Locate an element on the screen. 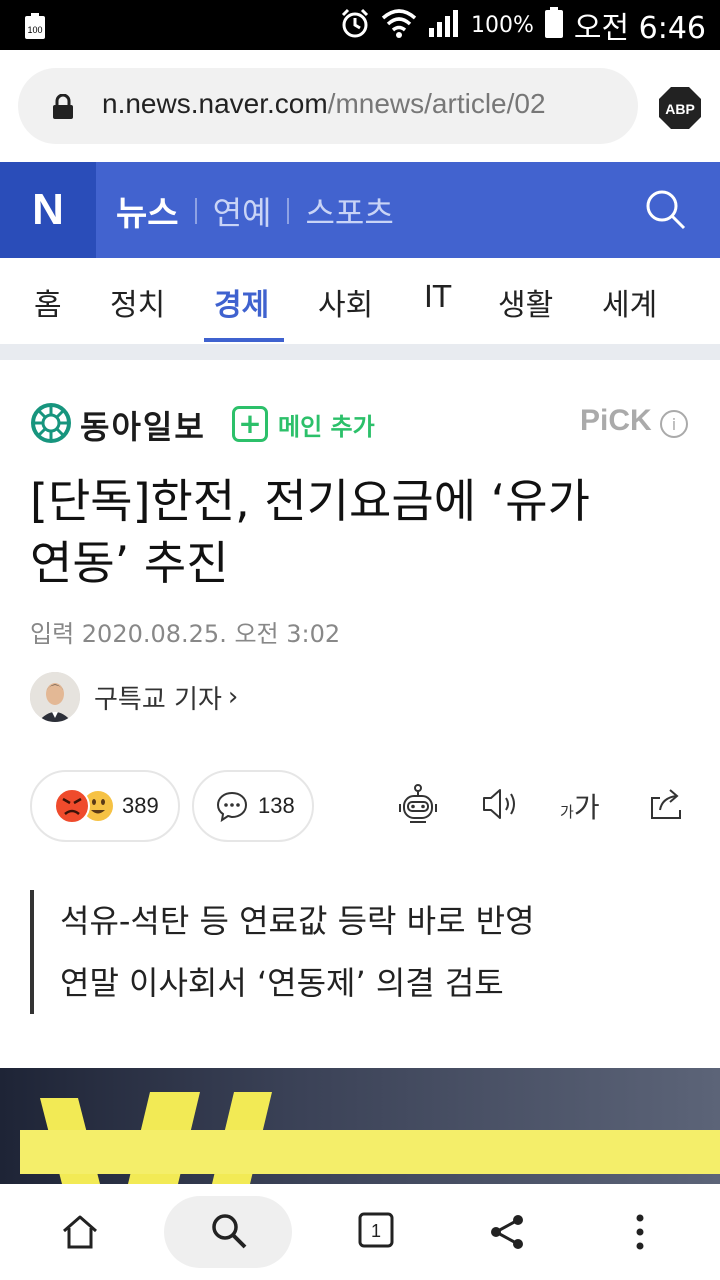 The width and height of the screenshot is (720, 1280). article-headline: [단독]한전, 전기요금에 ‘유가 연동’ 추진 is located at coordinates (360, 532).